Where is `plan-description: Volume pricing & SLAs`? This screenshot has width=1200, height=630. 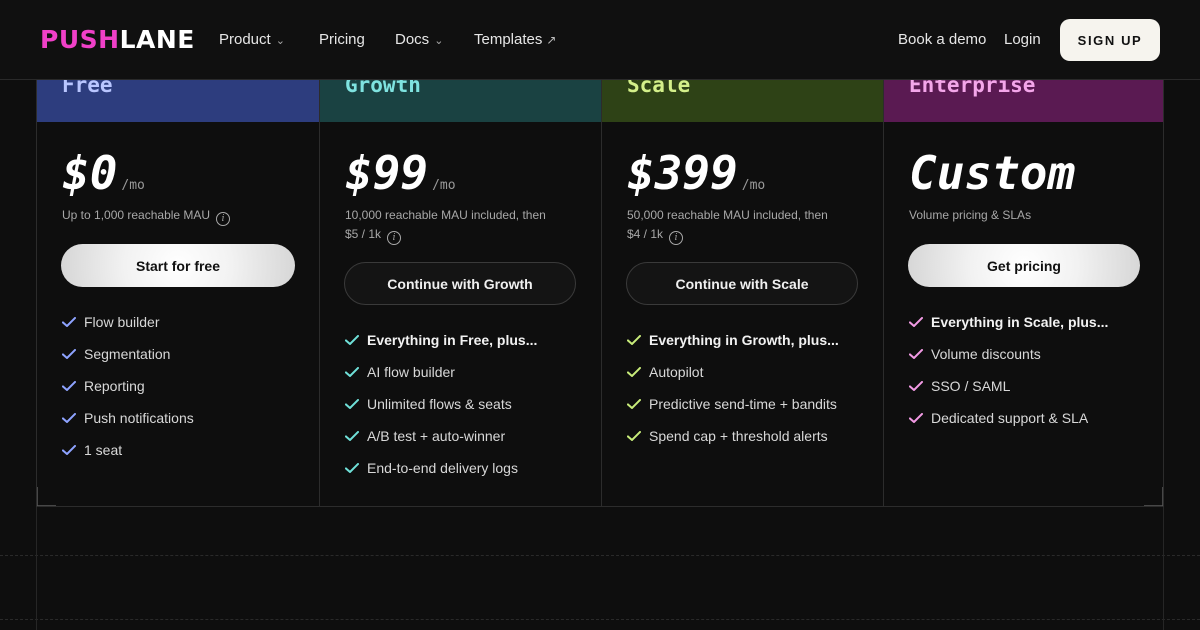 plan-description: Volume pricing & SLAs is located at coordinates (1029, 215).